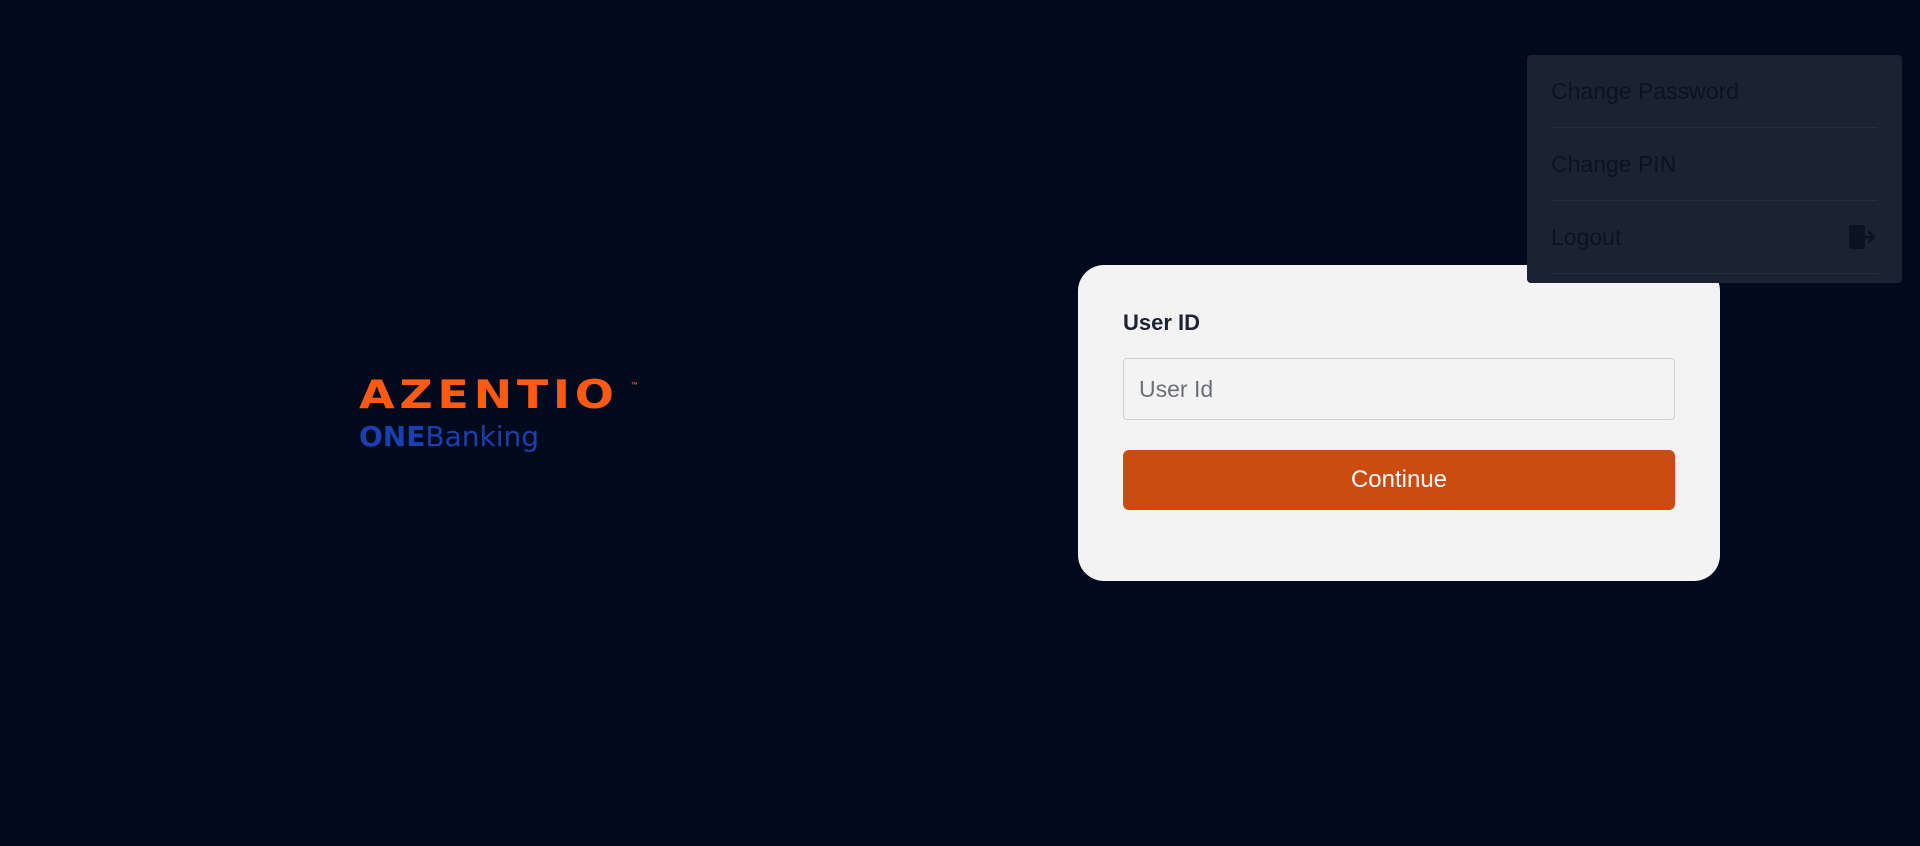 The height and width of the screenshot is (846, 1920). Describe the element at coordinates (1714, 237) in the screenshot. I see `menu-item-logout: Logout` at that location.